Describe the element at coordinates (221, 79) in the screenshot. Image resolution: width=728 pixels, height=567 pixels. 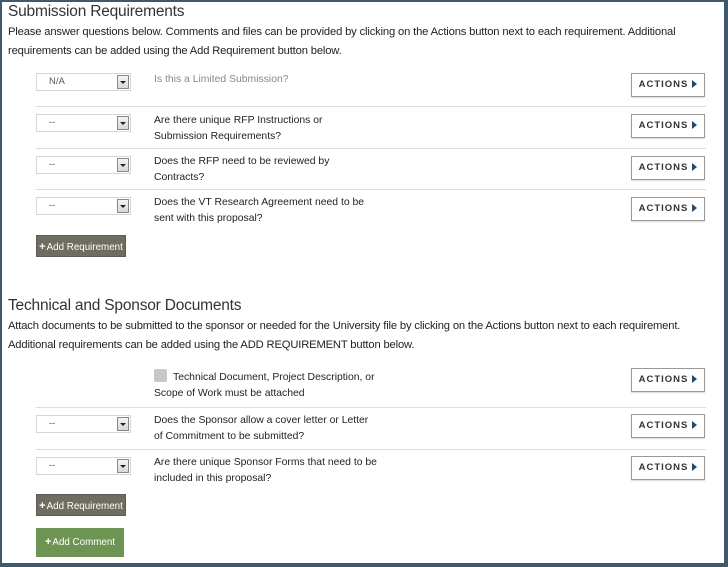
I see `requirement-question: Is this a Limited Submission?` at that location.